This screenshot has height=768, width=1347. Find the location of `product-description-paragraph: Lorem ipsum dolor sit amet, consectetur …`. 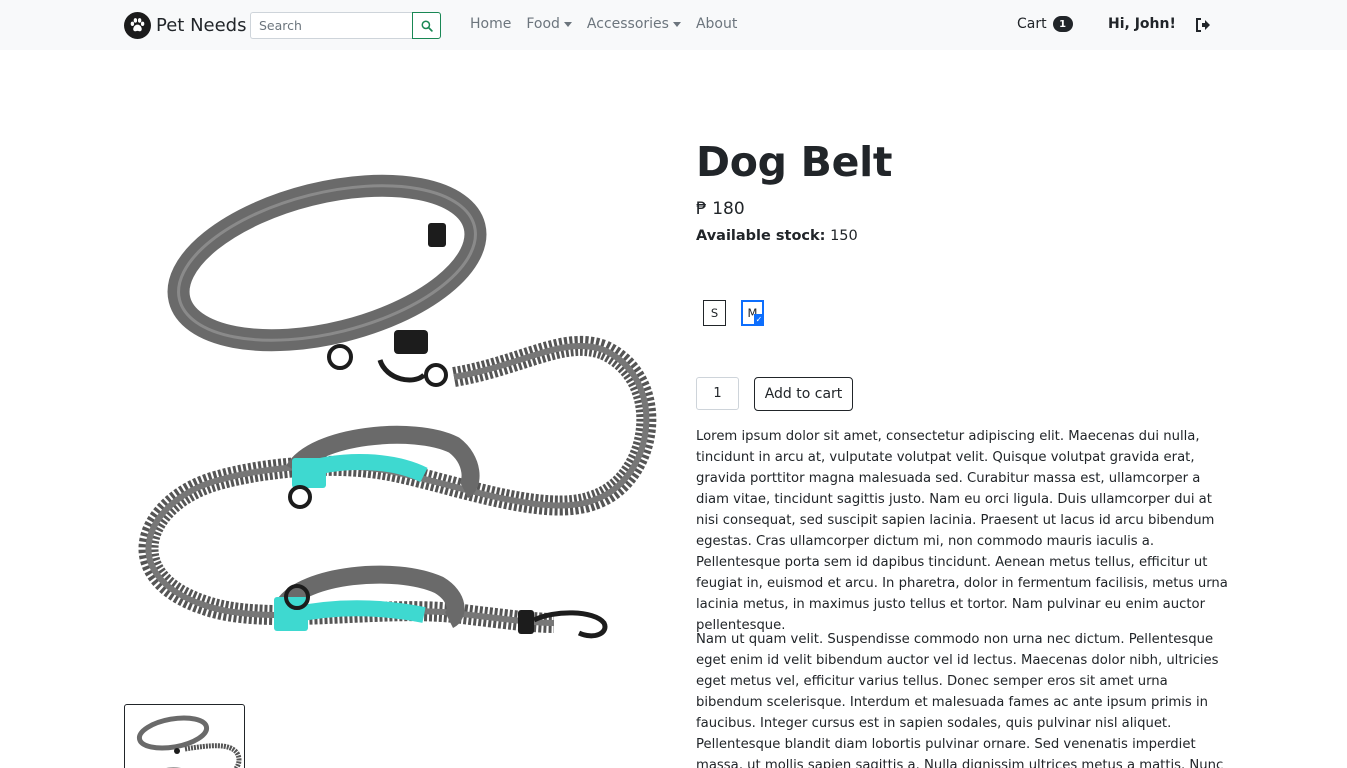

product-description-paragraph: Lorem ipsum dolor sit amet, consectetur … is located at coordinates (962, 531).